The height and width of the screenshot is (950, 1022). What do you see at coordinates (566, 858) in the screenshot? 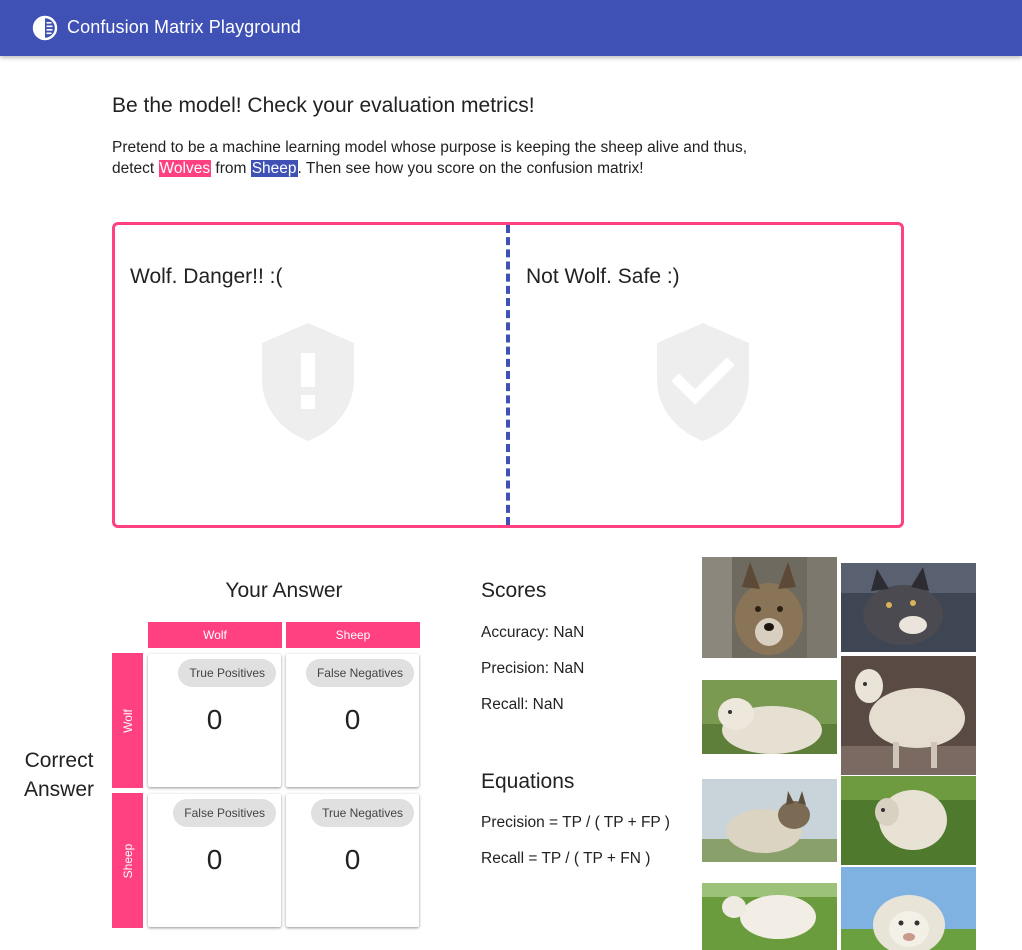
I see `recall-equation: Recall = TP / ( TP + FN )` at bounding box center [566, 858].